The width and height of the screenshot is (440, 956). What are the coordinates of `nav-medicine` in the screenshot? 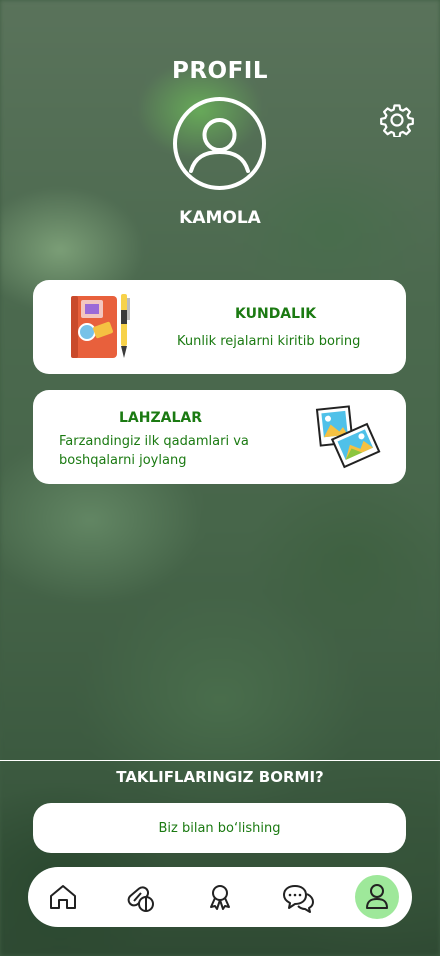 It's located at (141, 897).